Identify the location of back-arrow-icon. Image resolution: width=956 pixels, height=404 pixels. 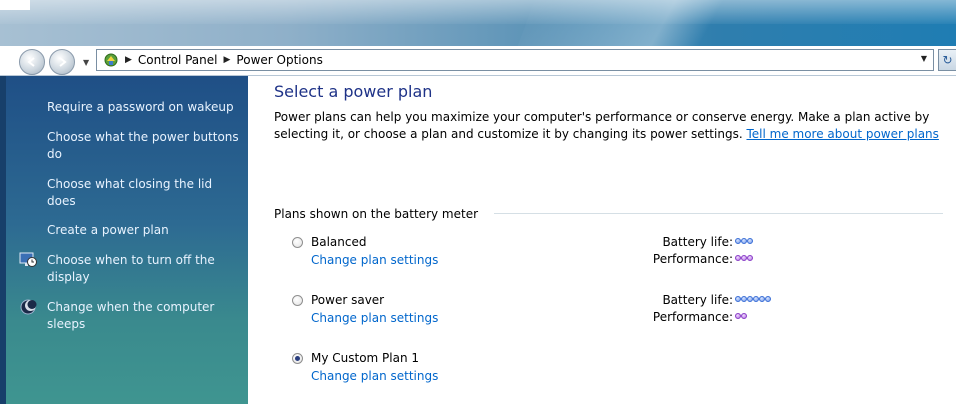
(31, 62).